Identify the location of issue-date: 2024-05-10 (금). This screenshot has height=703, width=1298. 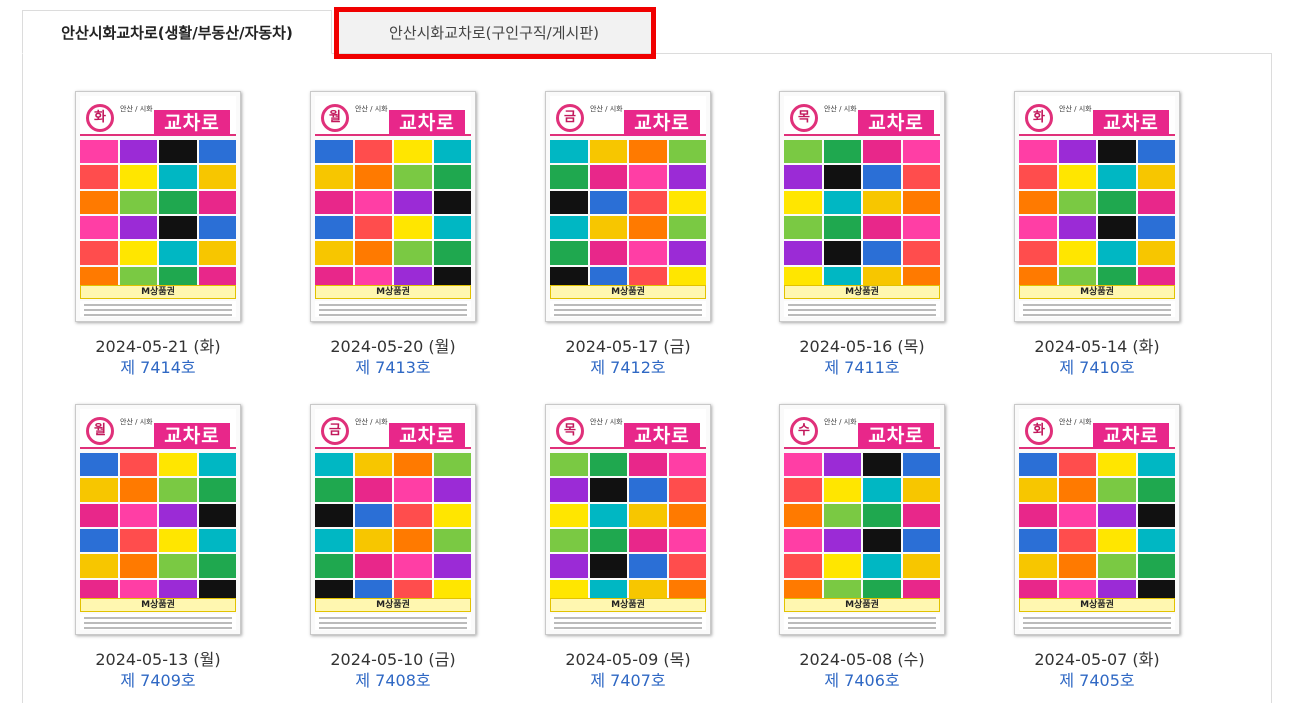
(393, 659).